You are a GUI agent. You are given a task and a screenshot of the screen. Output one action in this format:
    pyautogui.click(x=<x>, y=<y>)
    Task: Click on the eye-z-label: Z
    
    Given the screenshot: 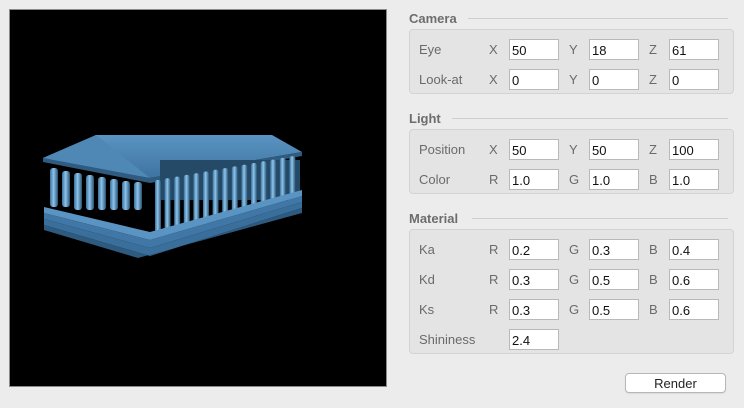 What is the action you would take?
    pyautogui.click(x=653, y=49)
    